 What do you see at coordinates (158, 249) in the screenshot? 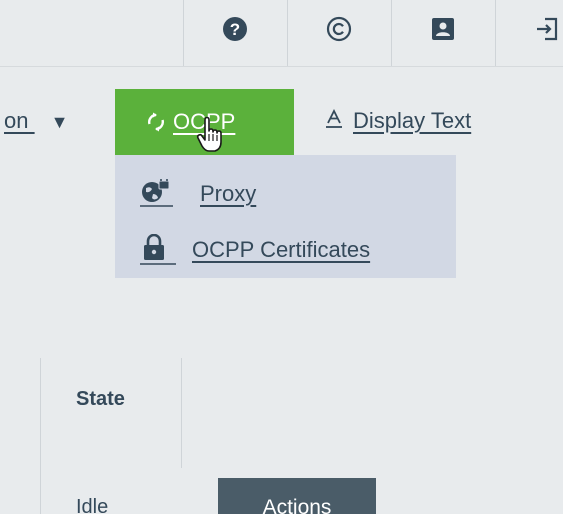
I see `lock-icon` at bounding box center [158, 249].